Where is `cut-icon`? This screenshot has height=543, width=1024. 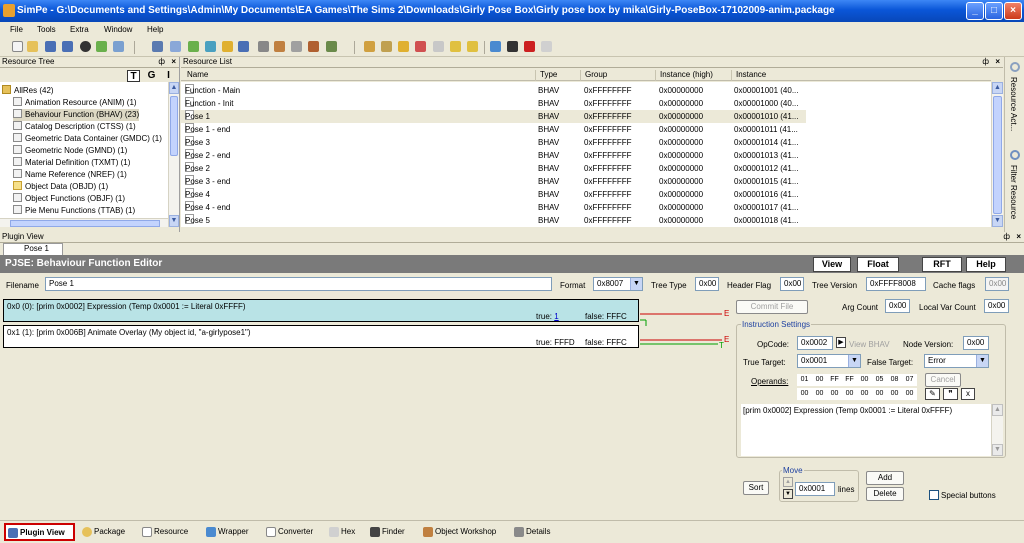 cut-icon is located at coordinates (263, 46).